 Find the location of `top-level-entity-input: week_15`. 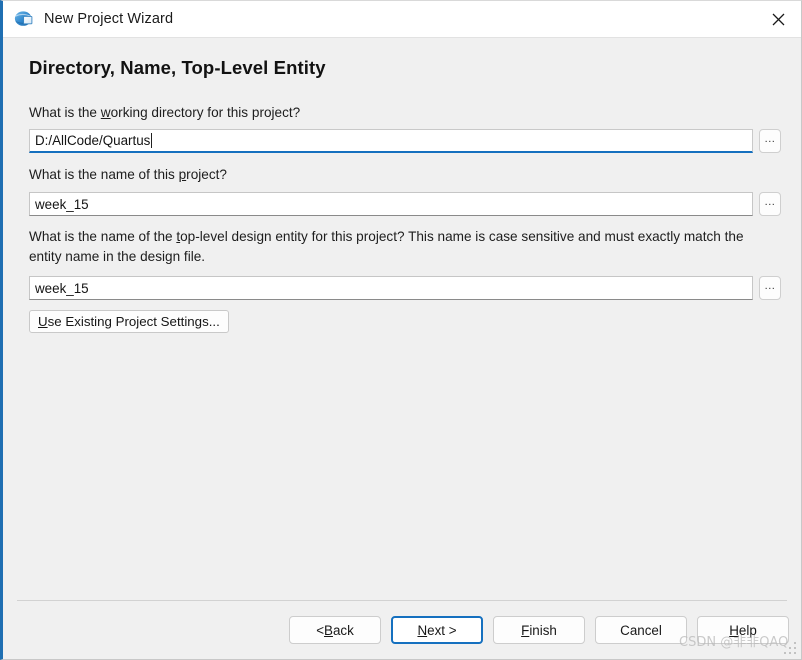

top-level-entity-input: week_15 is located at coordinates (391, 288).